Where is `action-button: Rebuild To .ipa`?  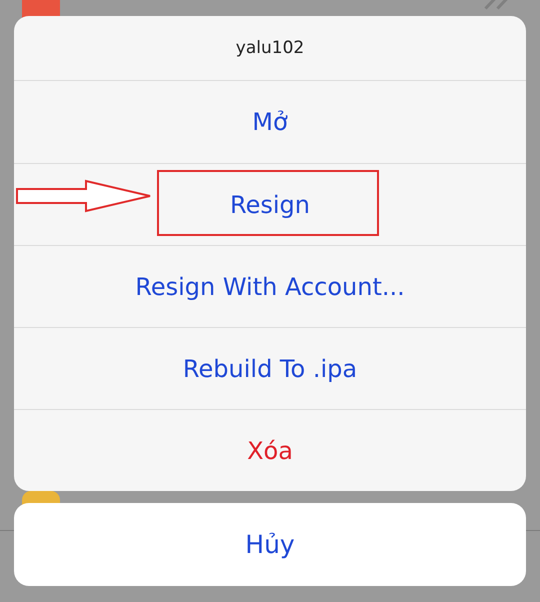
action-button: Rebuild To .ipa is located at coordinates (270, 368).